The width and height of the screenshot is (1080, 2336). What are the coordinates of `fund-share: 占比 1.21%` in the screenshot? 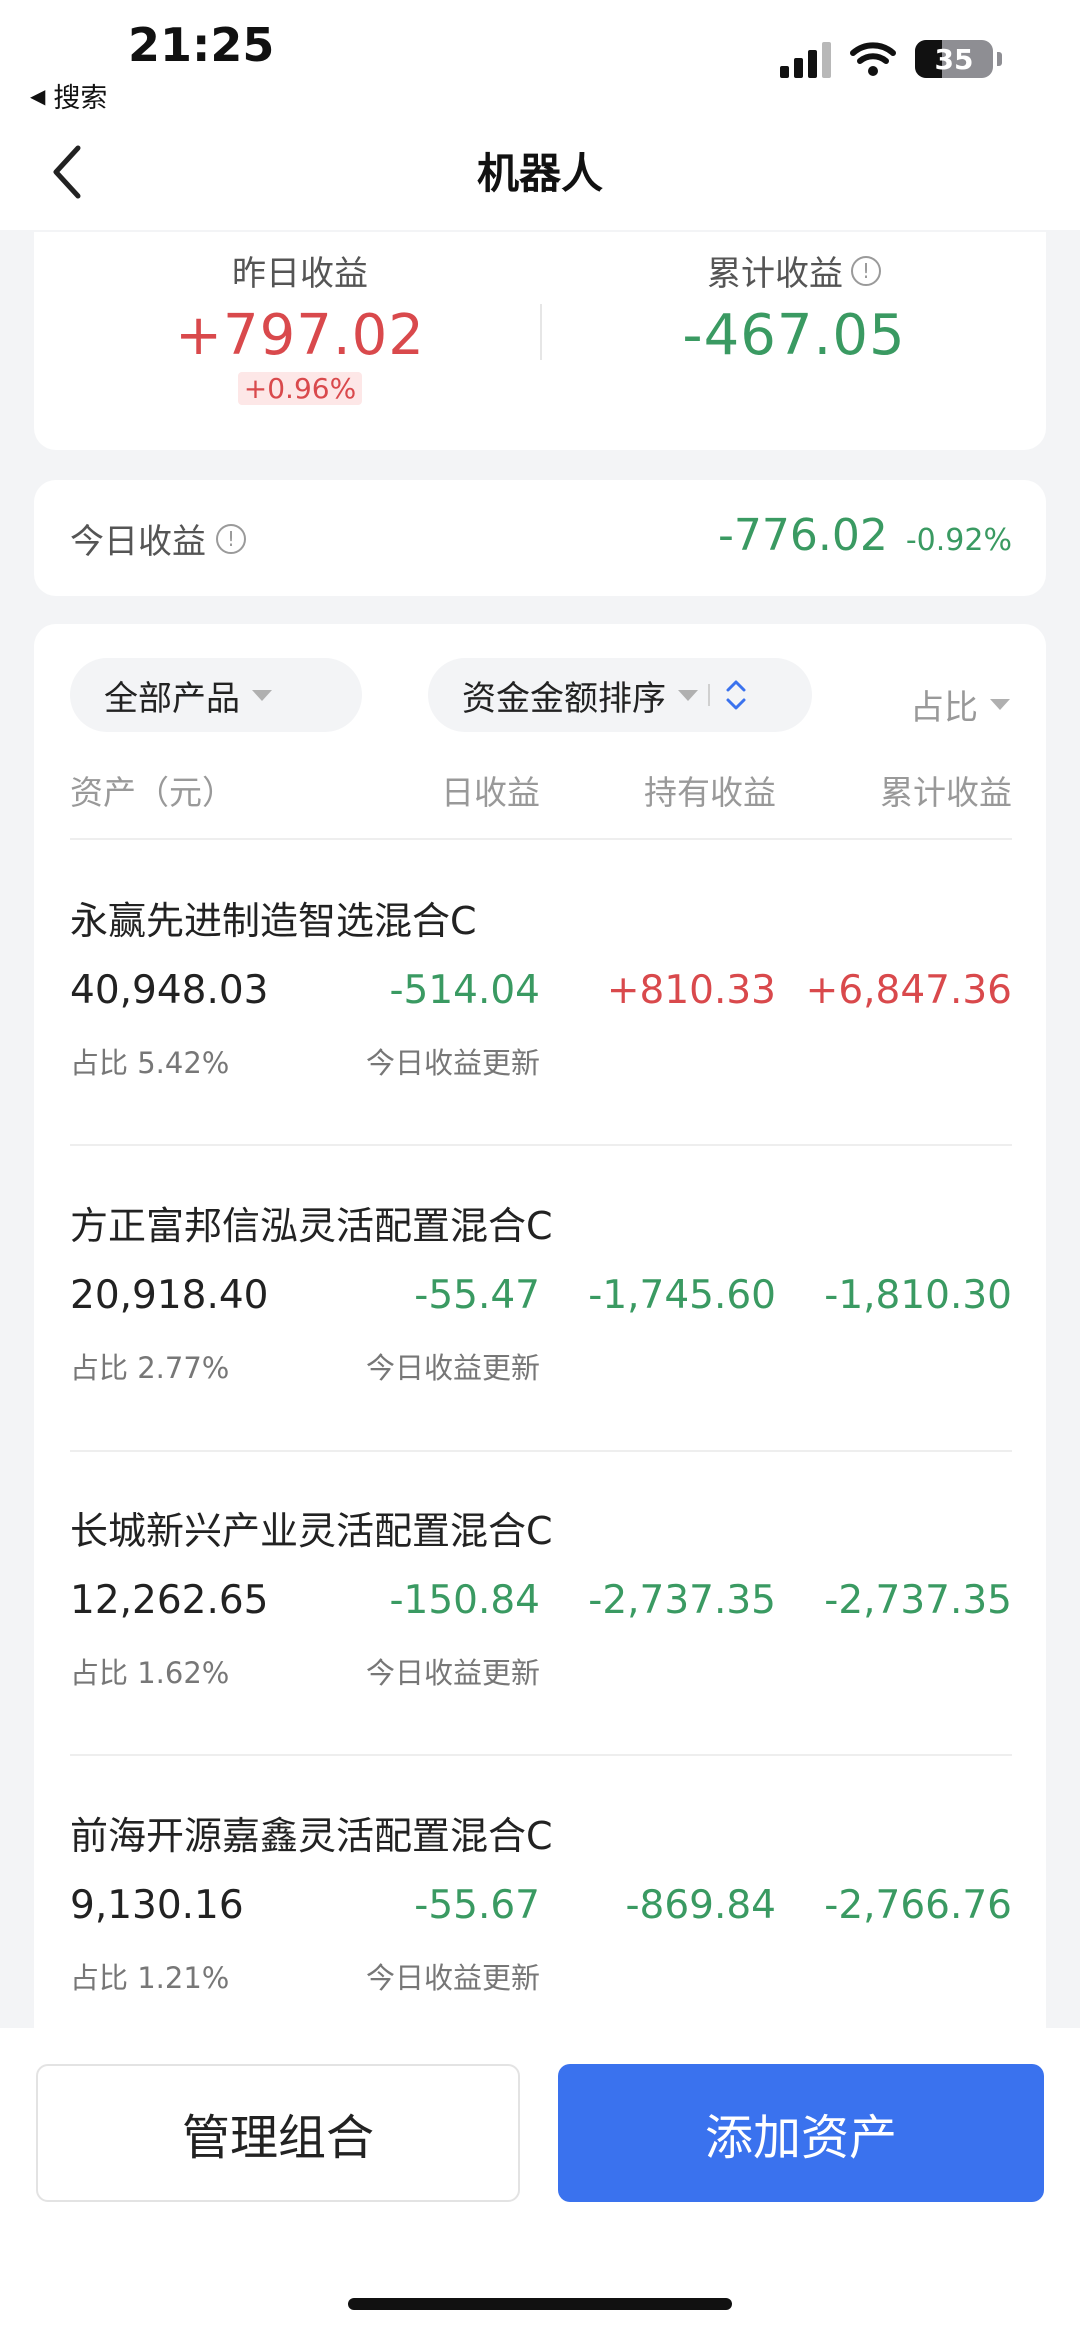 It's located at (150, 1978).